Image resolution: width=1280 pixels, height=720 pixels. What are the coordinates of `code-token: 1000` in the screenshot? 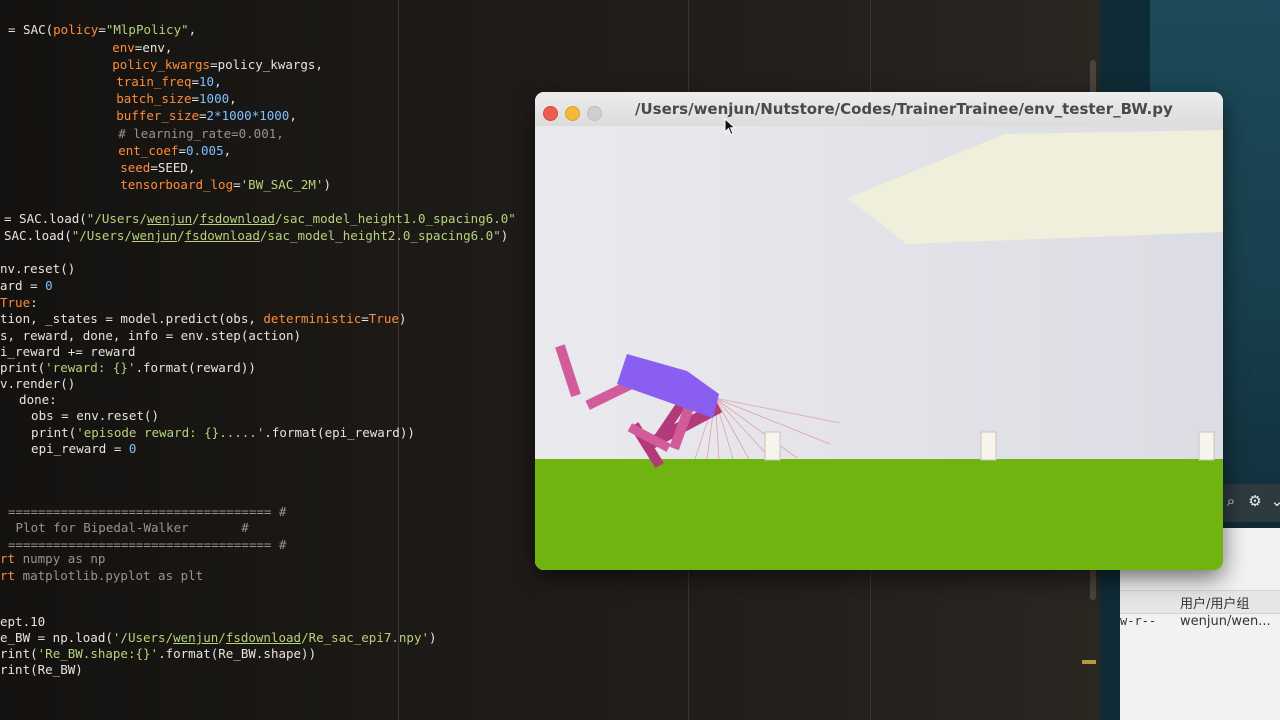 It's located at (214, 98).